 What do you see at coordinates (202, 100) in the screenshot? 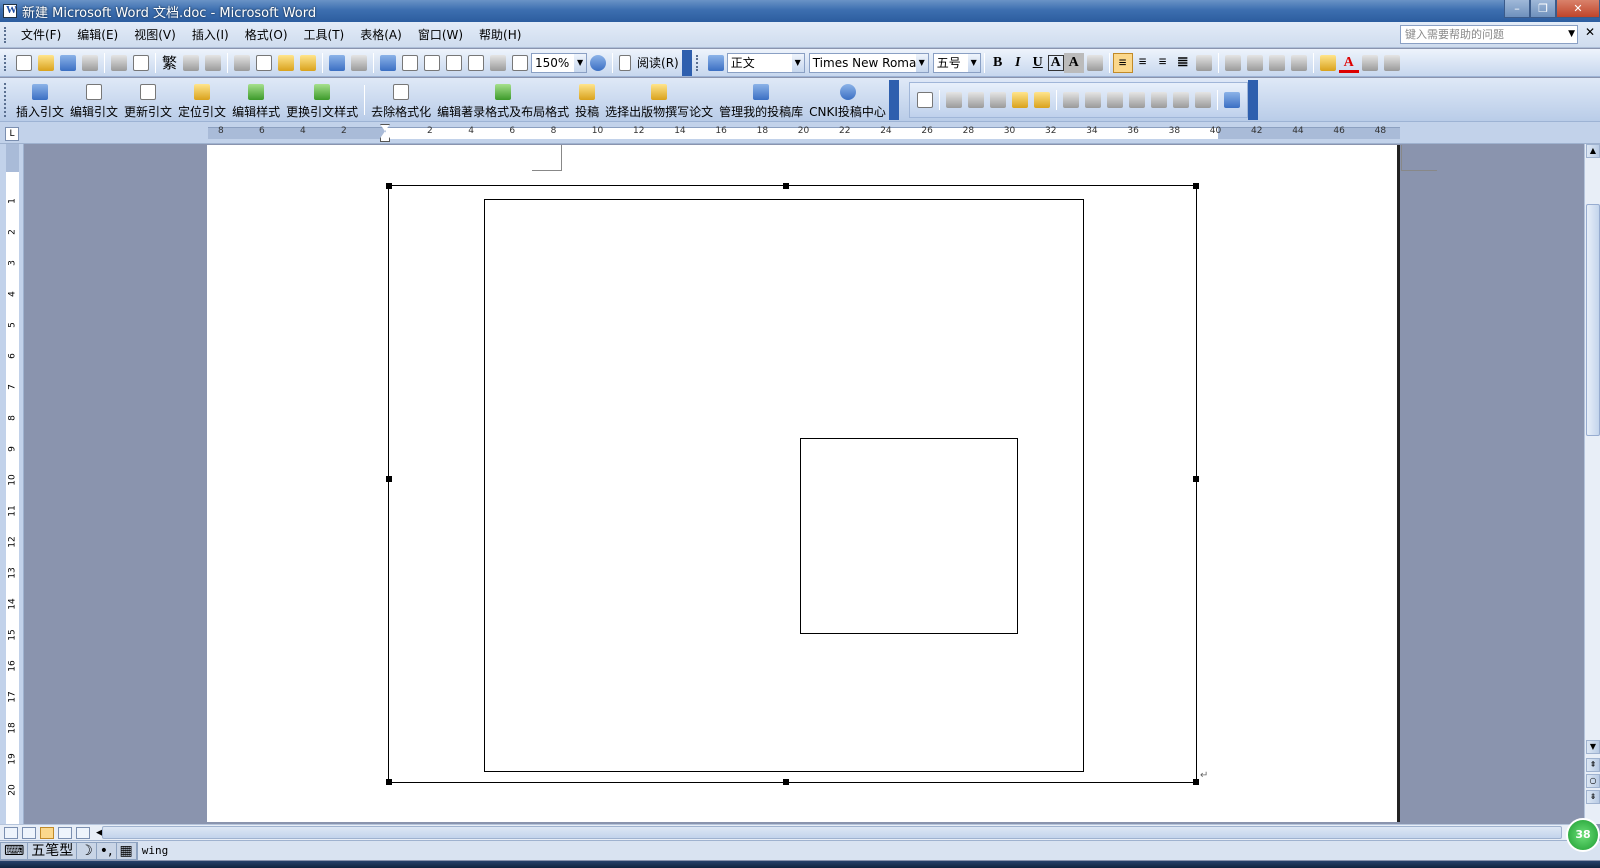
I see `locate-citation-button: 定位引文` at bounding box center [202, 100].